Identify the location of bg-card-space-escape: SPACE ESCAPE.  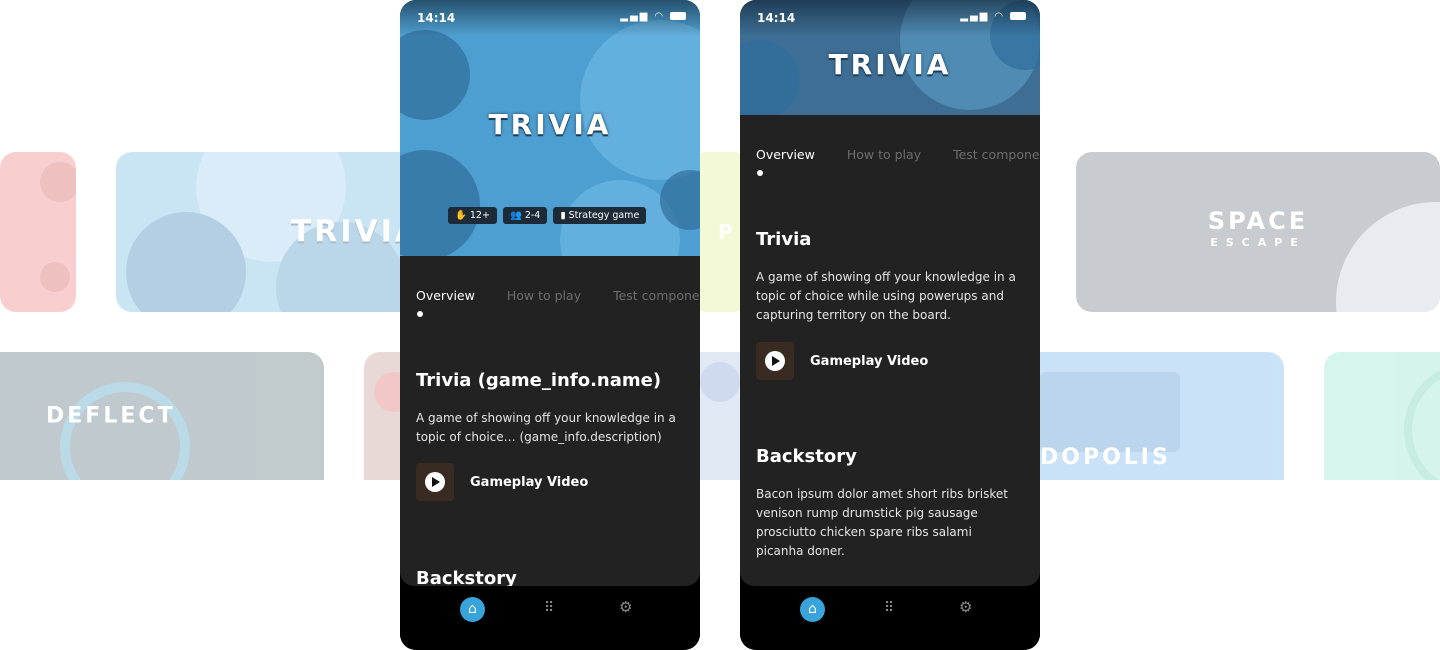
(1258, 232).